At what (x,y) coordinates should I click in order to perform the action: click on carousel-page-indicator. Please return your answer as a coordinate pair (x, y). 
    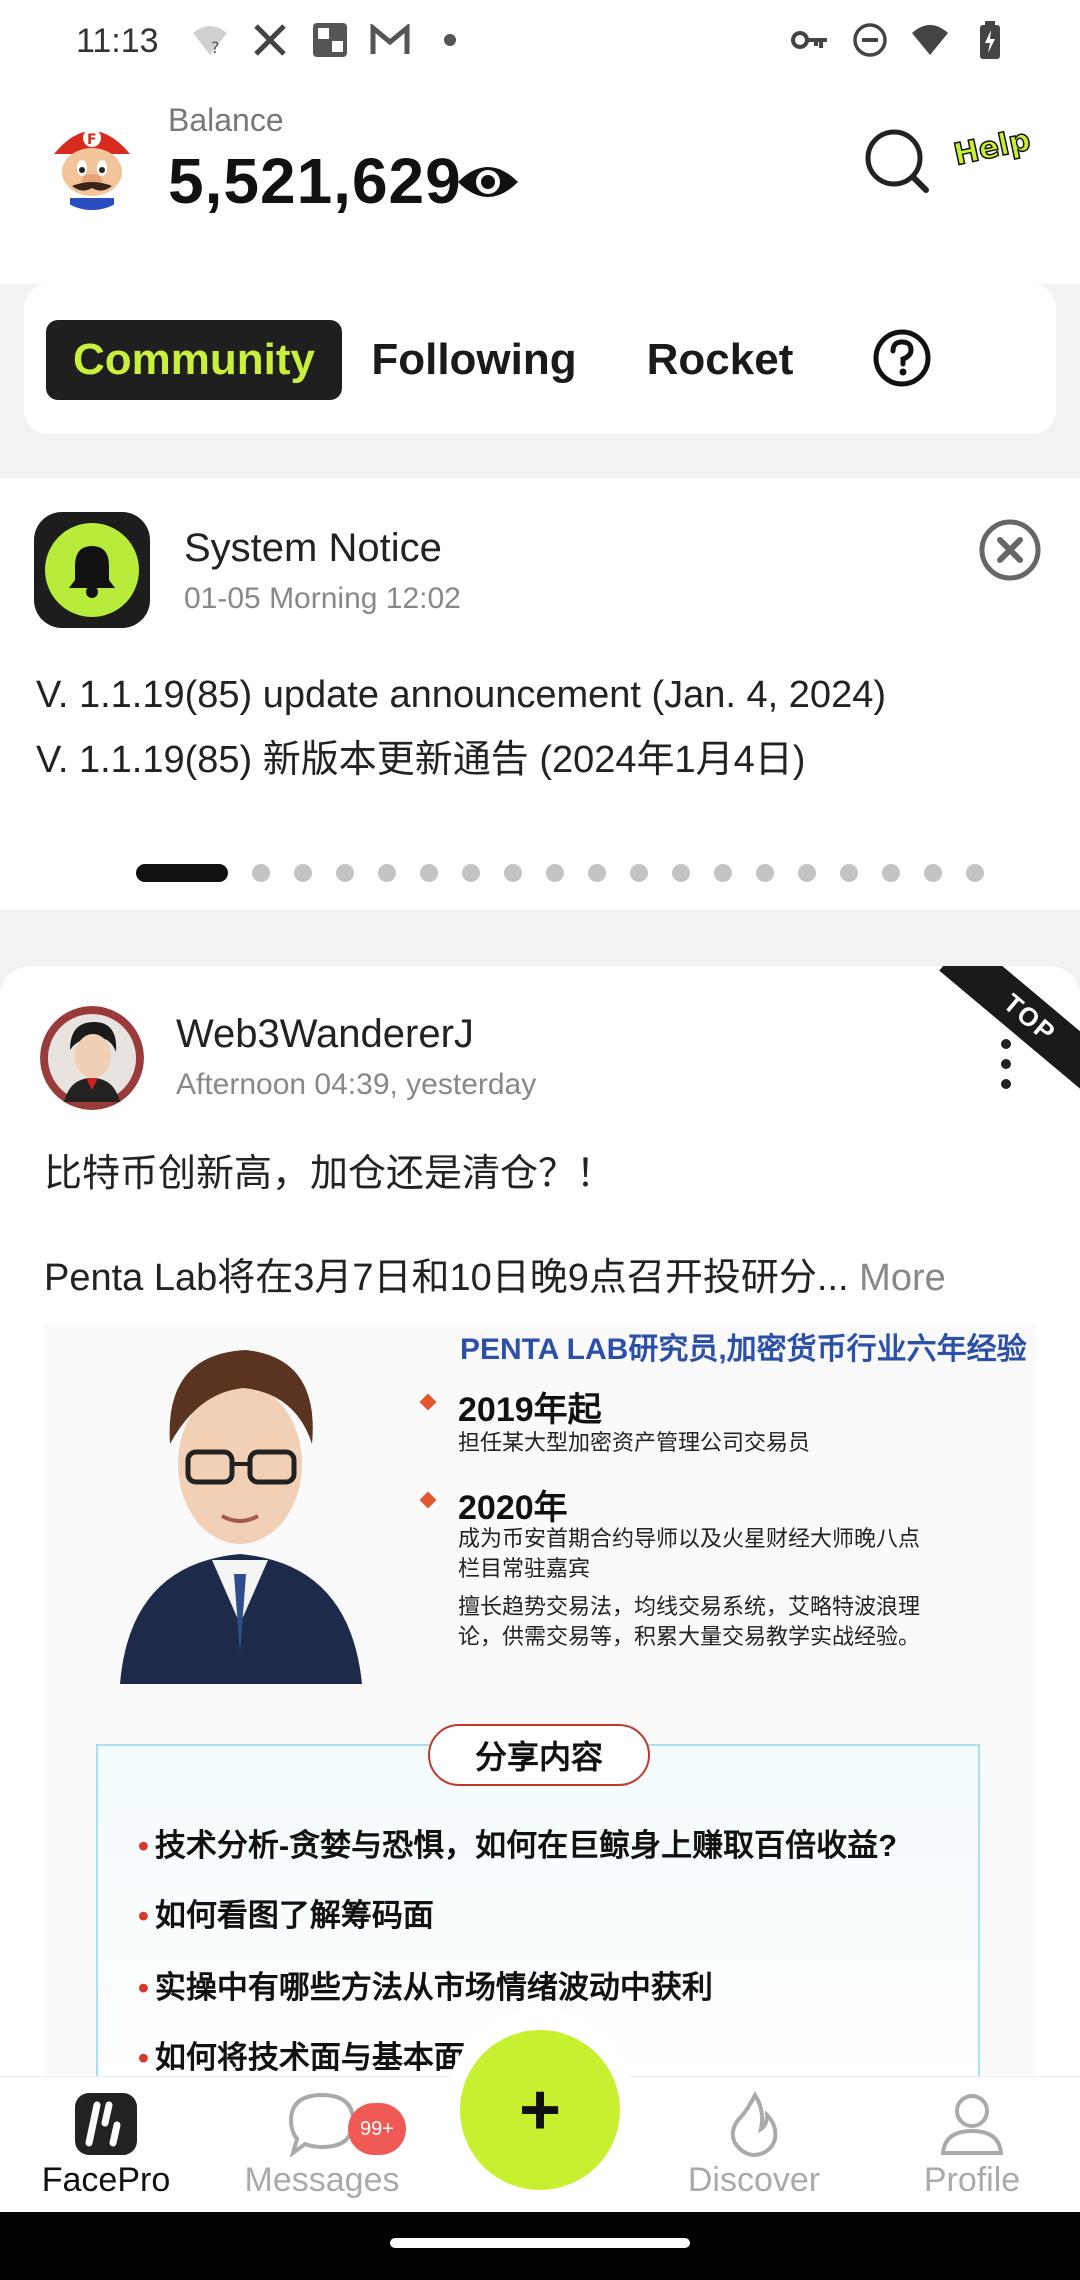
    Looking at the image, I should click on (560, 873).